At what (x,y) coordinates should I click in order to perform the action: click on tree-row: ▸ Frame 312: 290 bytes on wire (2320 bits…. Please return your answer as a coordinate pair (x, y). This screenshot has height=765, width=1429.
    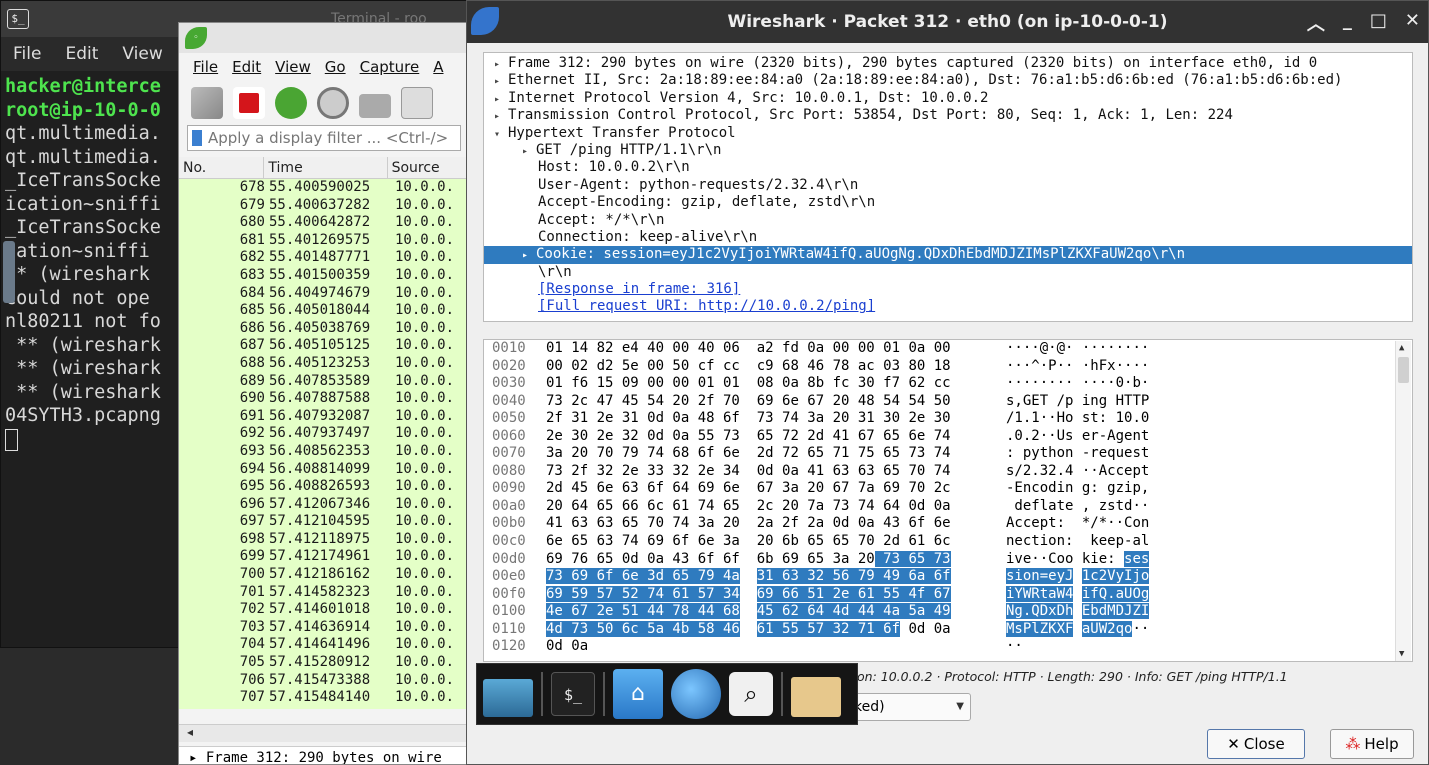
    Looking at the image, I should click on (948, 63).